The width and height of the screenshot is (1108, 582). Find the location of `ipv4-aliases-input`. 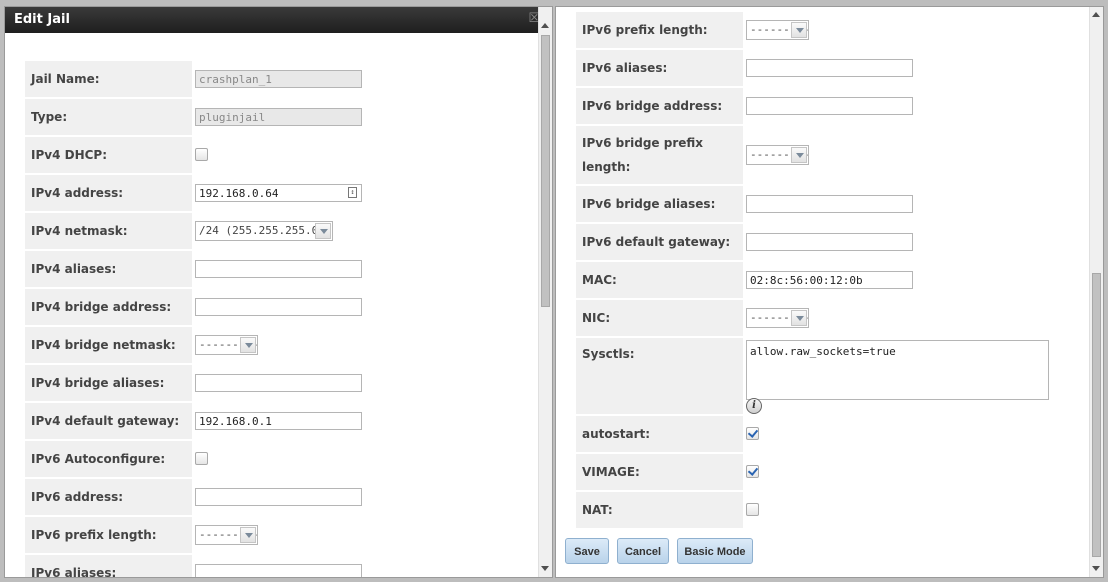

ipv4-aliases-input is located at coordinates (278, 269).